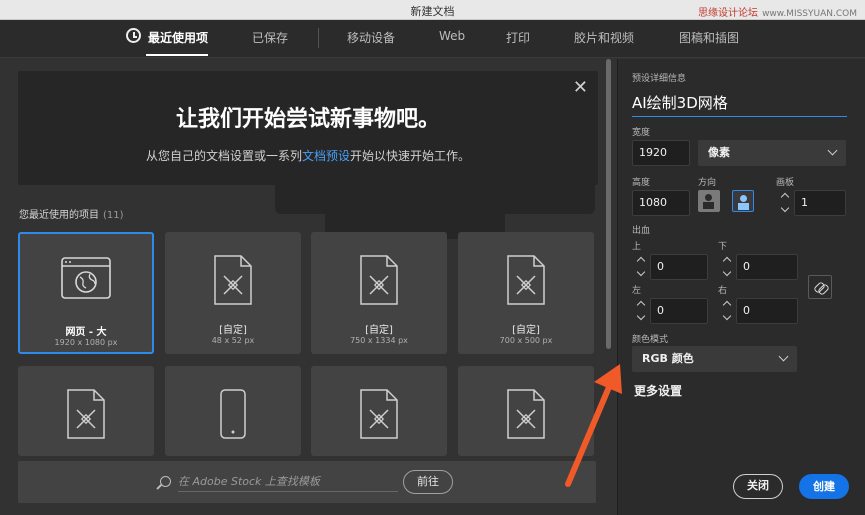 Image resolution: width=865 pixels, height=515 pixels. Describe the element at coordinates (165, 481) in the screenshot. I see `search-icon` at that location.